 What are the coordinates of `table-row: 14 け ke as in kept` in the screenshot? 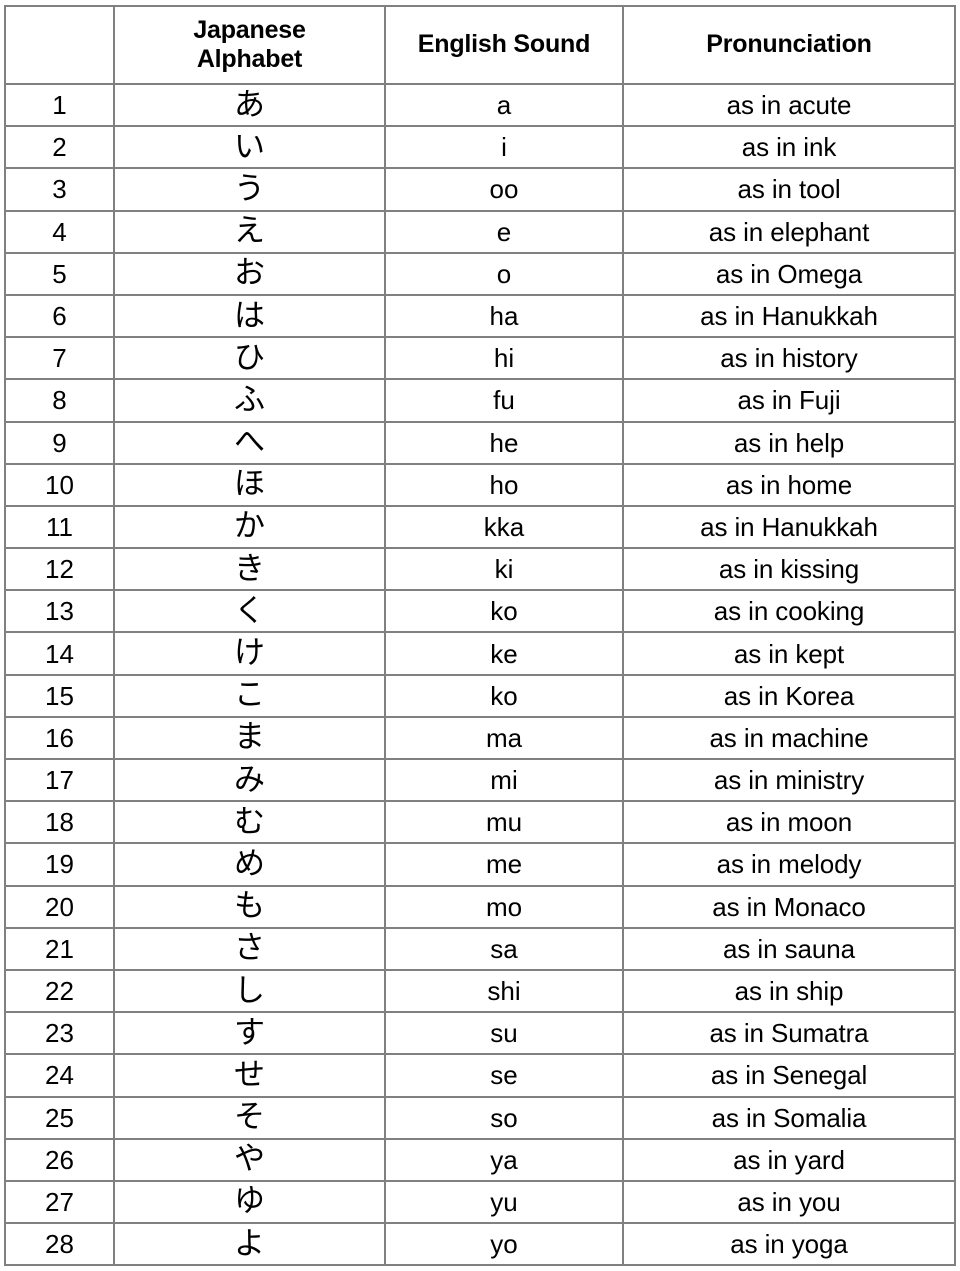 It's located at (480, 653).